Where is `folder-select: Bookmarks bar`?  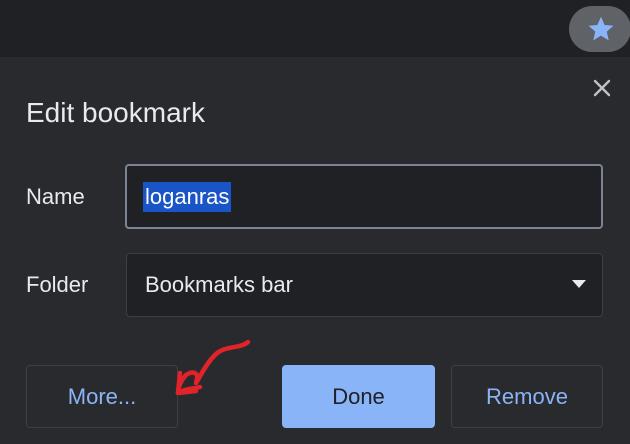 folder-select: Bookmarks bar is located at coordinates (364, 285).